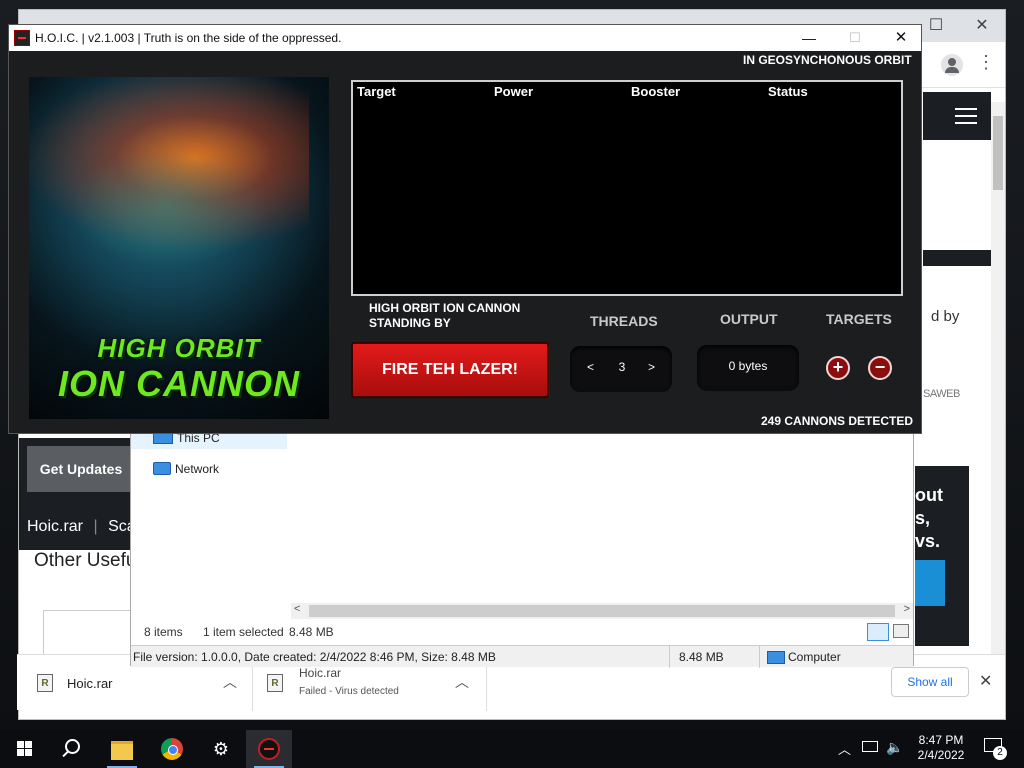  I want to click on nav-item-network: Network, so click(209, 469).